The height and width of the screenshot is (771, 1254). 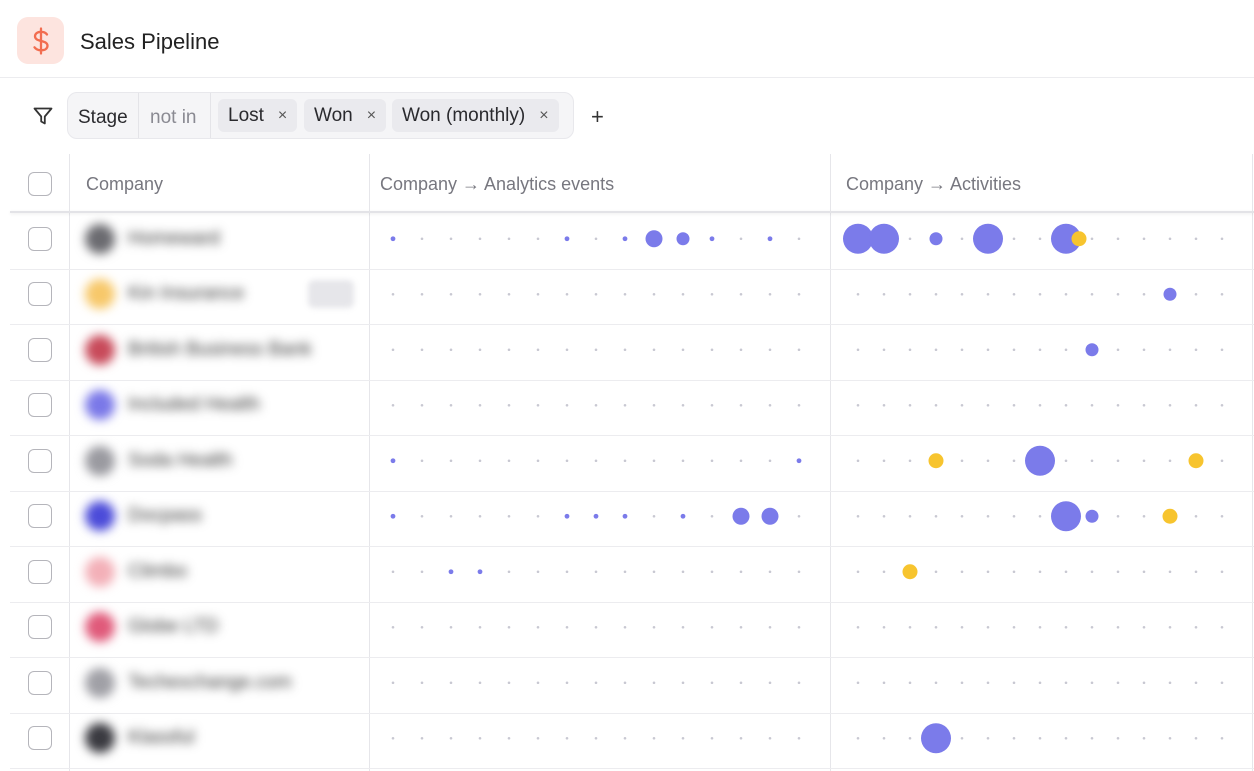 I want to click on filter-chip-lost: Lost ×, so click(x=258, y=115).